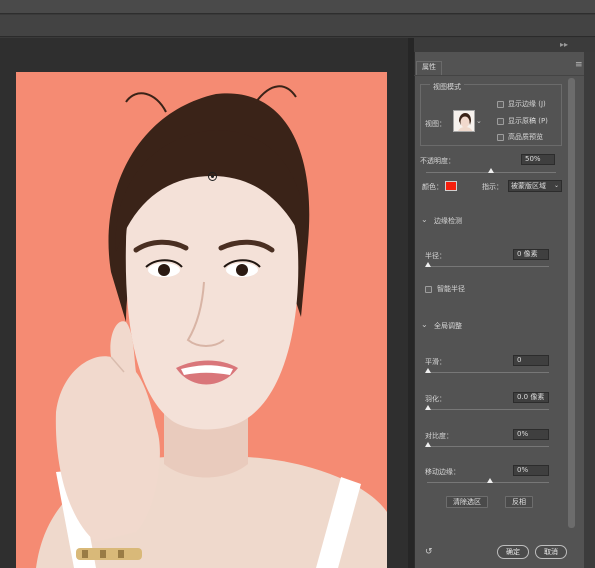 This screenshot has height=568, width=595. I want to click on global-refine-title: 全局调整, so click(448, 326).